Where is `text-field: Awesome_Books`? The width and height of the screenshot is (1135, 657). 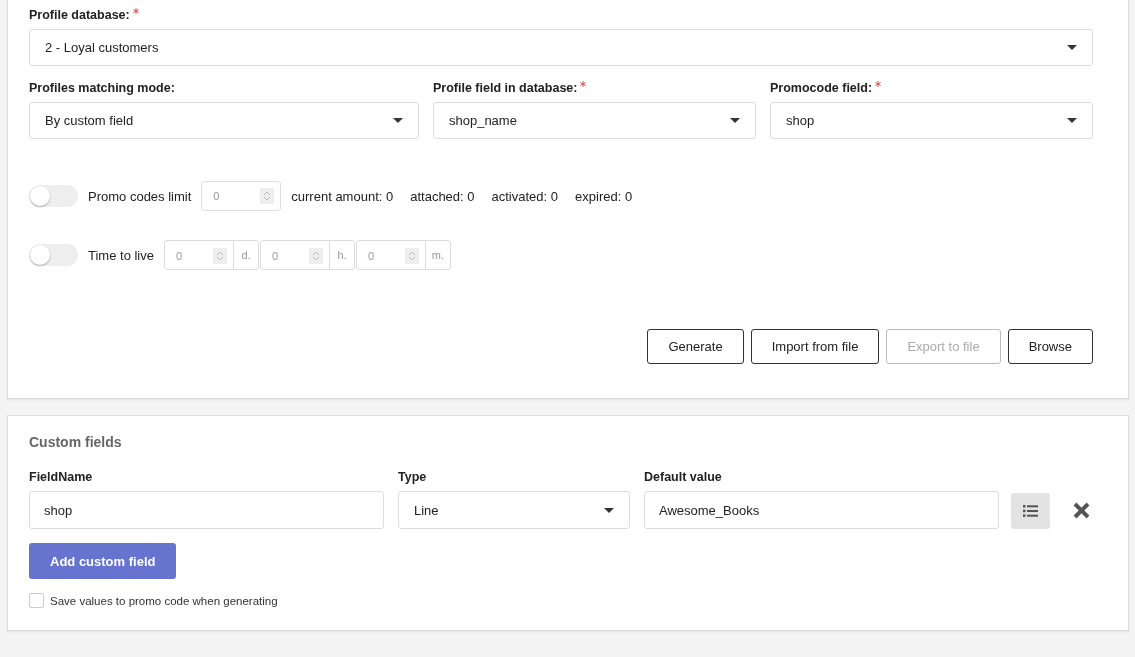
text-field: Awesome_Books is located at coordinates (821, 510).